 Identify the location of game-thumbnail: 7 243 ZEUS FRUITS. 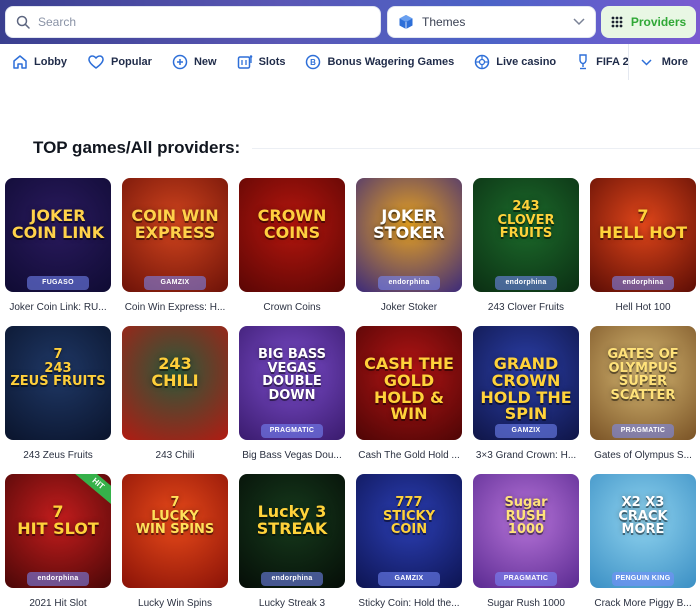
(58, 383).